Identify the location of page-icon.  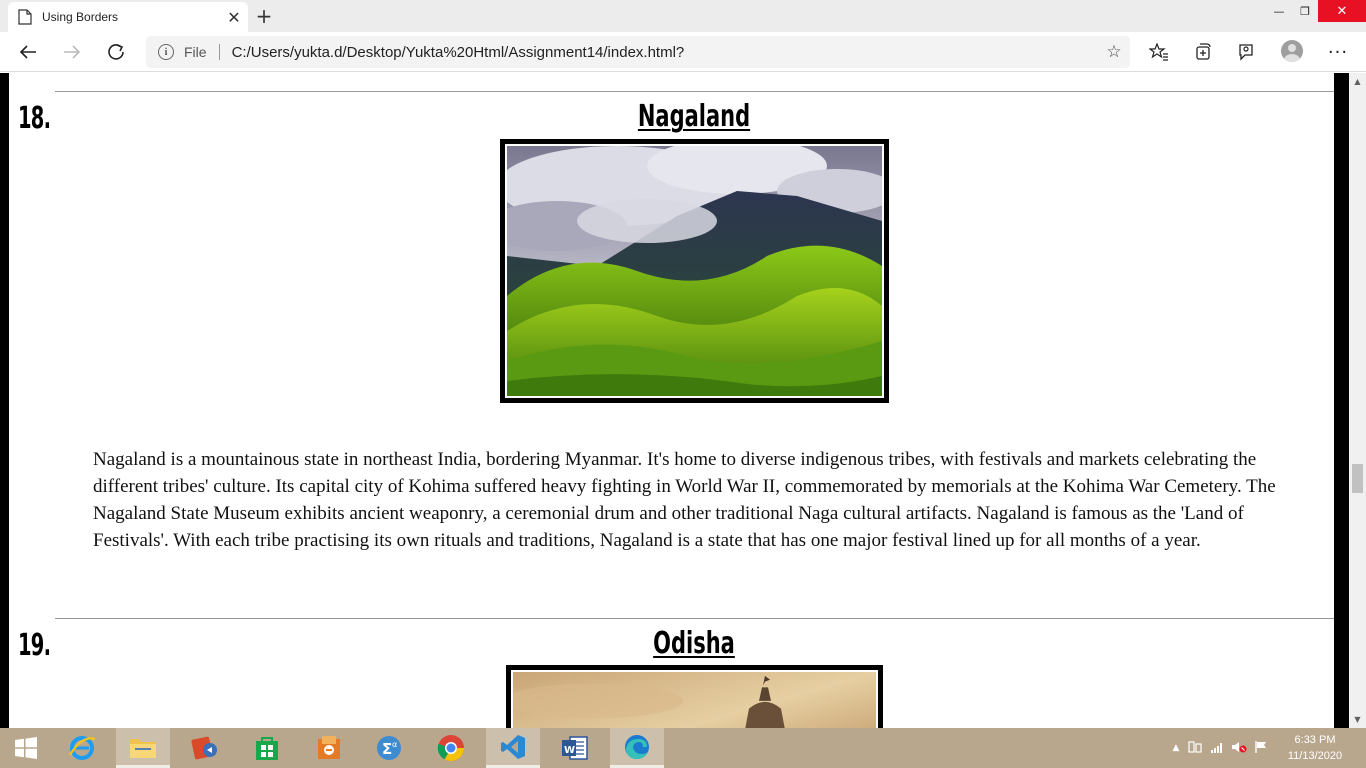
(25, 17).